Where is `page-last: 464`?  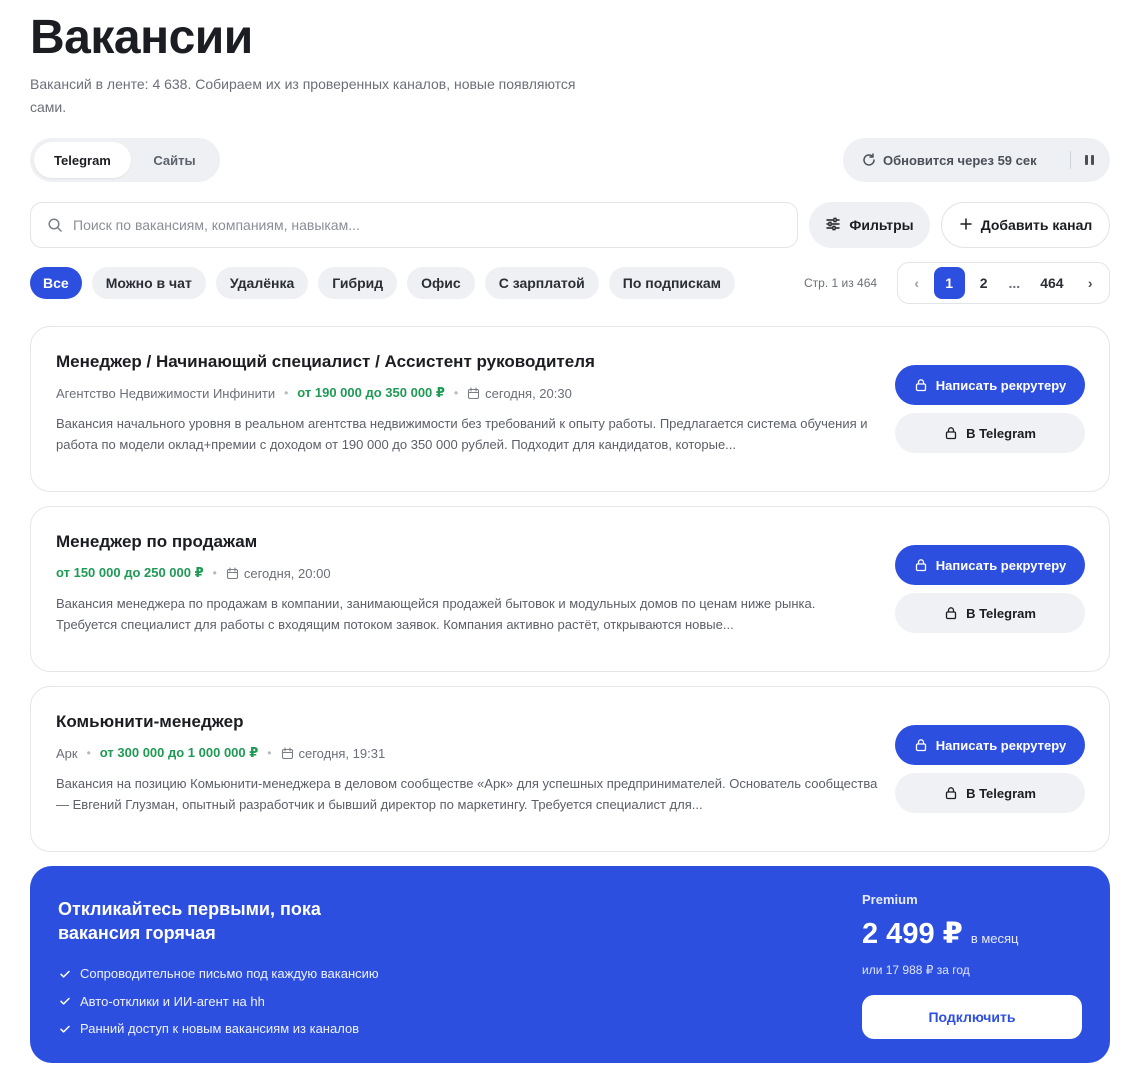 page-last: 464 is located at coordinates (1051, 283).